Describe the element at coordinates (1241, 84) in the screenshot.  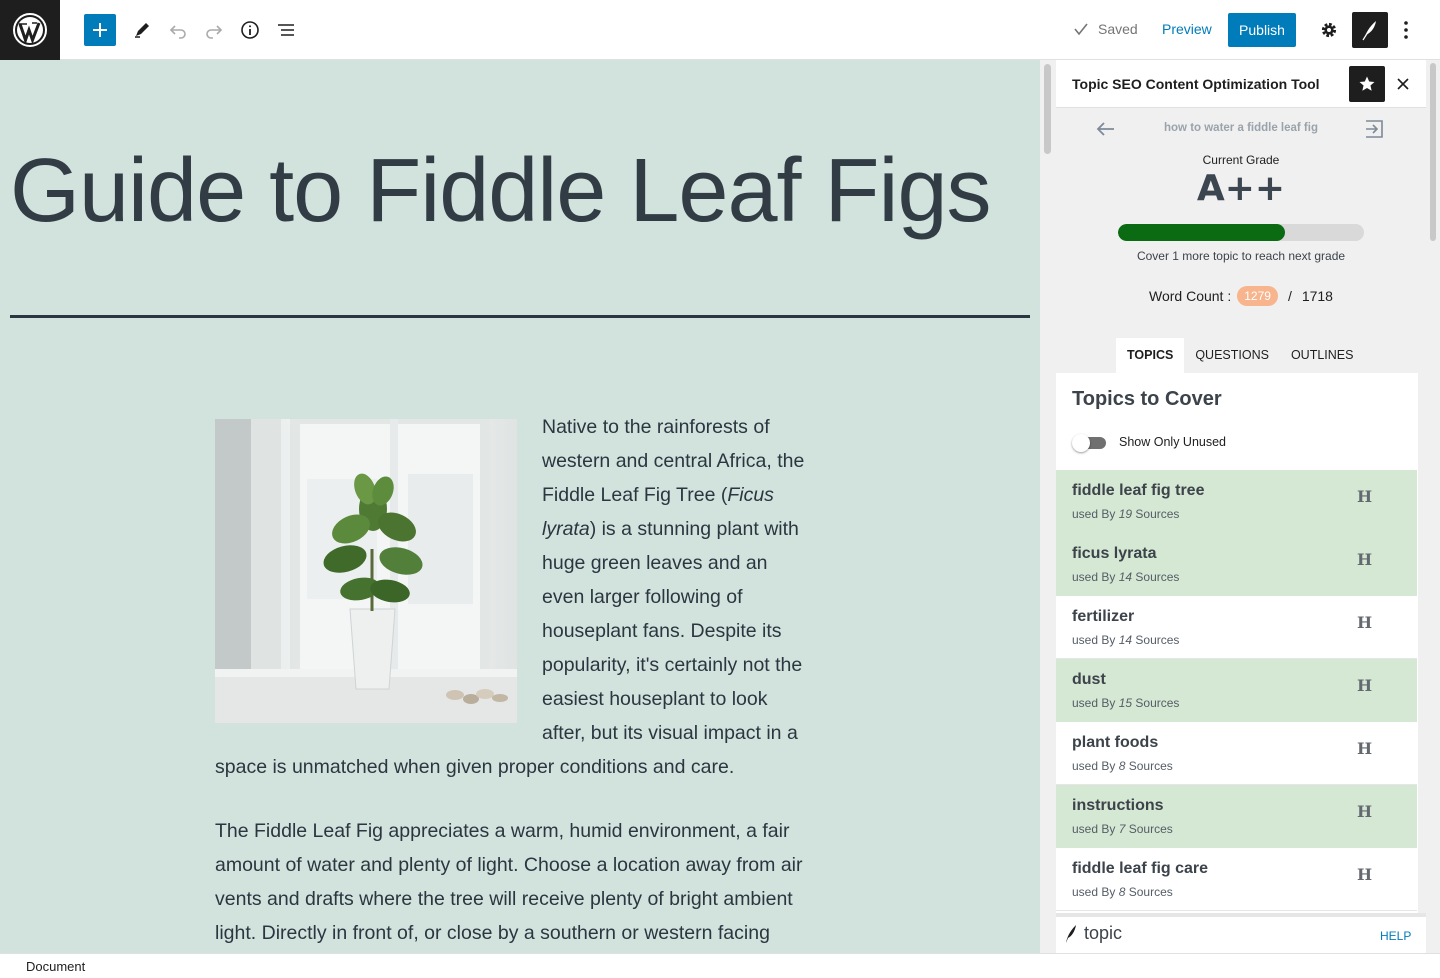
I see `sidebar-header: Topic SEO Content Optimization Tool` at that location.